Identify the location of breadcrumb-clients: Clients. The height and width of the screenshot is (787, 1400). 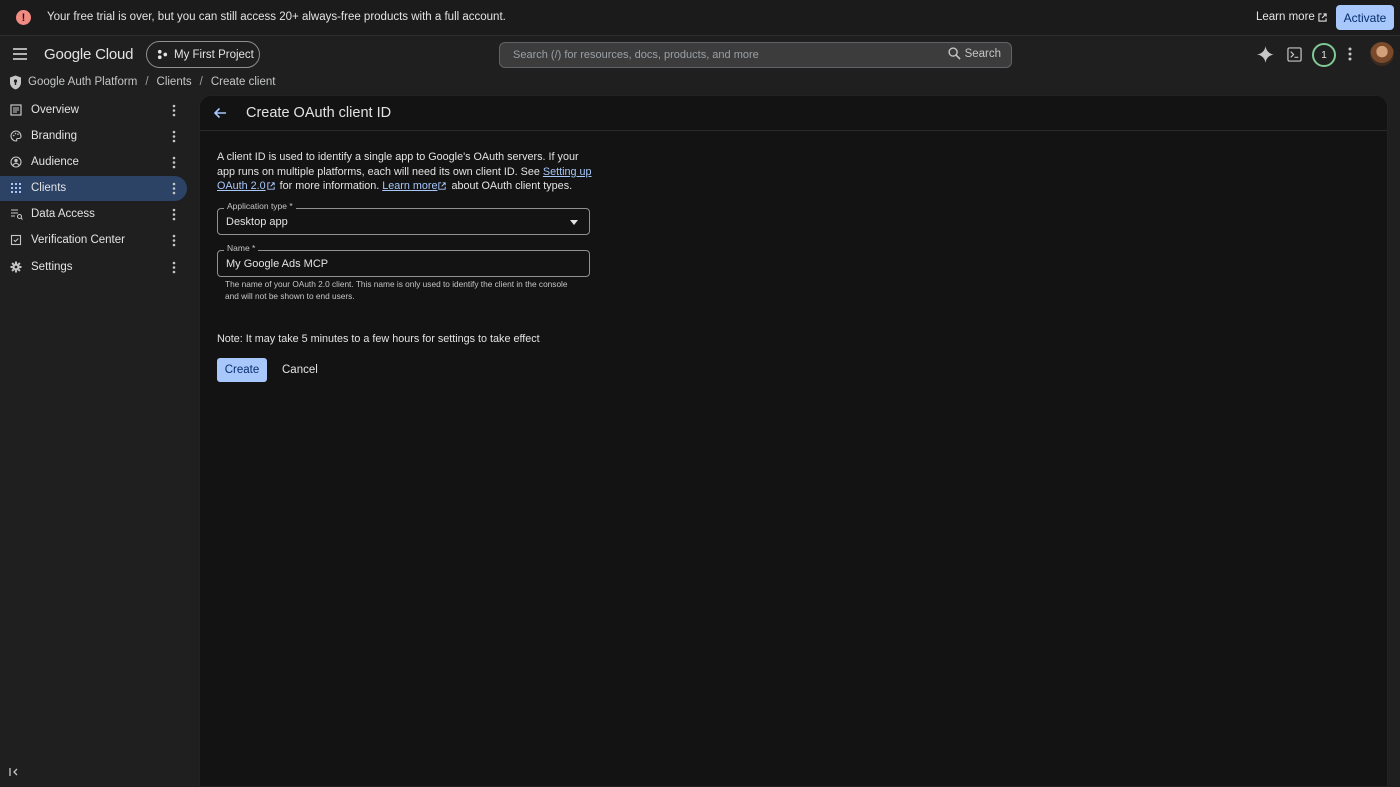
(174, 82).